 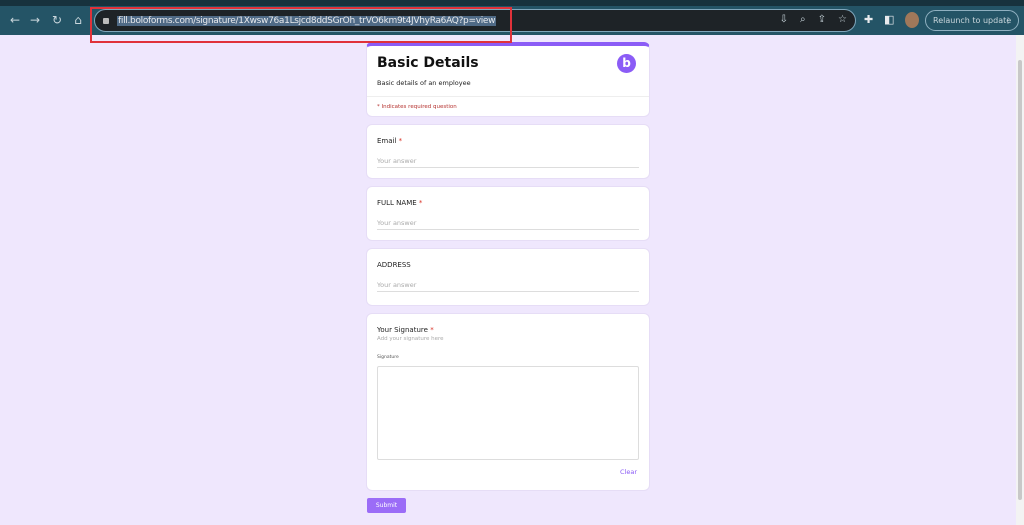 I want to click on full-name-input: Your answer, so click(x=508, y=224).